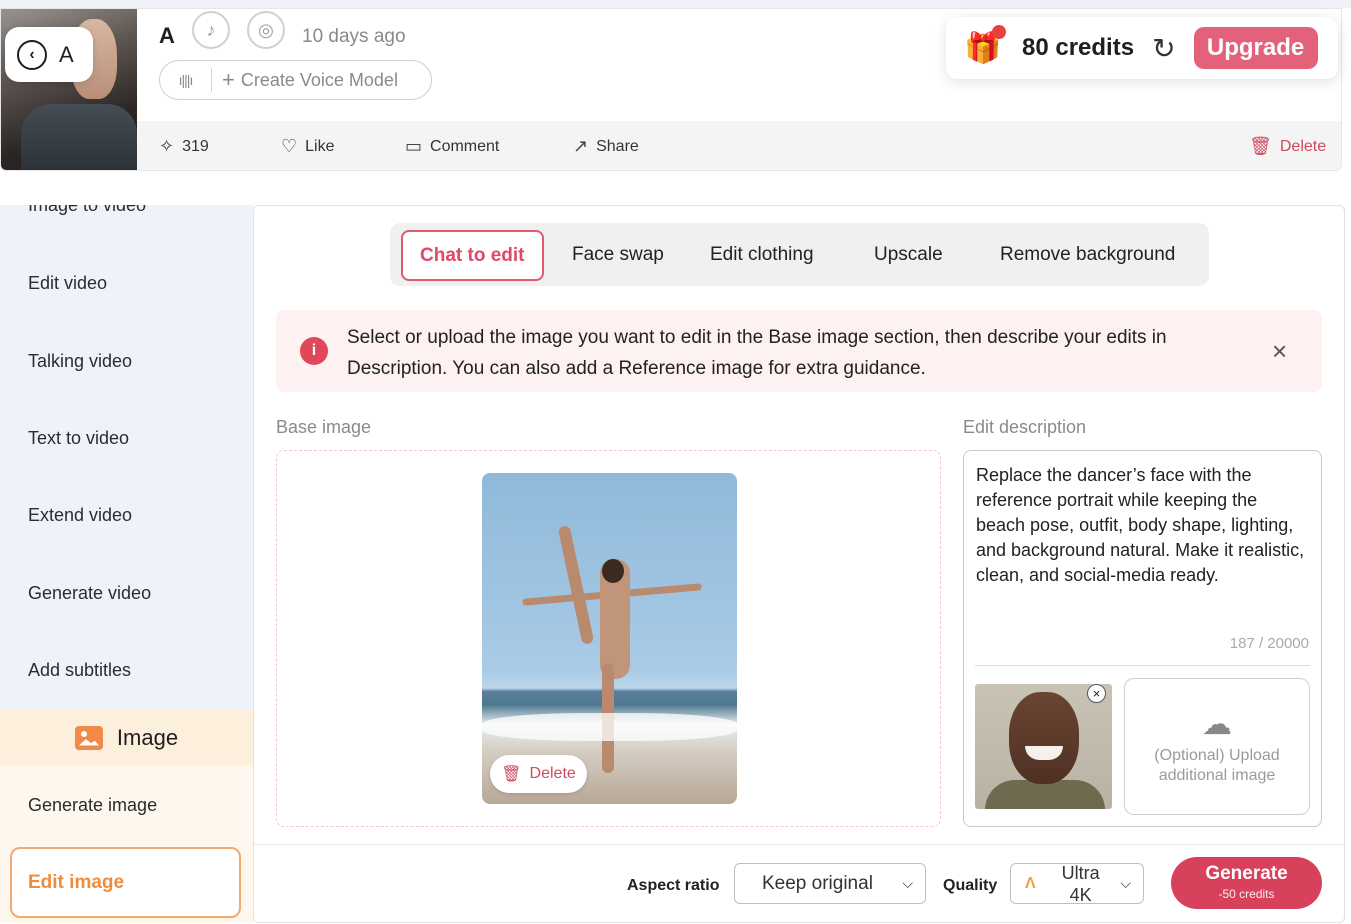  What do you see at coordinates (314, 351) in the screenshot?
I see `info-icon: i` at bounding box center [314, 351].